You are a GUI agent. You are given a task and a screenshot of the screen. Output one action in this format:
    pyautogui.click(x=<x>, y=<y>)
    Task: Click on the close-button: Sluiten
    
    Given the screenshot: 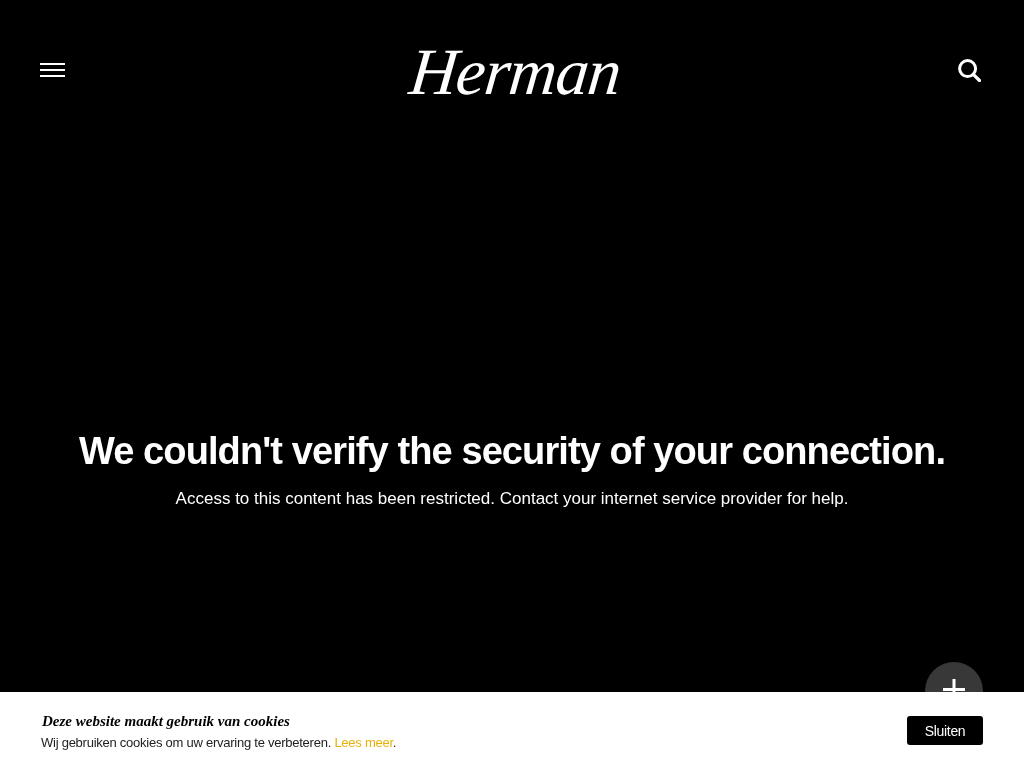 What is the action you would take?
    pyautogui.click(x=945, y=730)
    